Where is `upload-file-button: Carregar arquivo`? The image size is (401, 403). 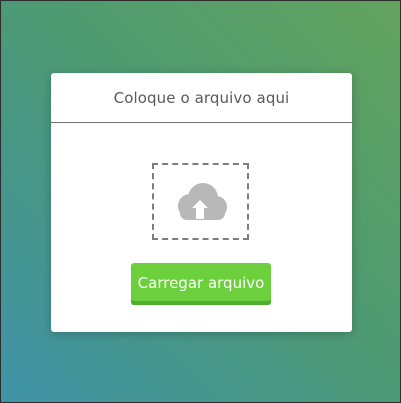 upload-file-button: Carregar arquivo is located at coordinates (201, 284).